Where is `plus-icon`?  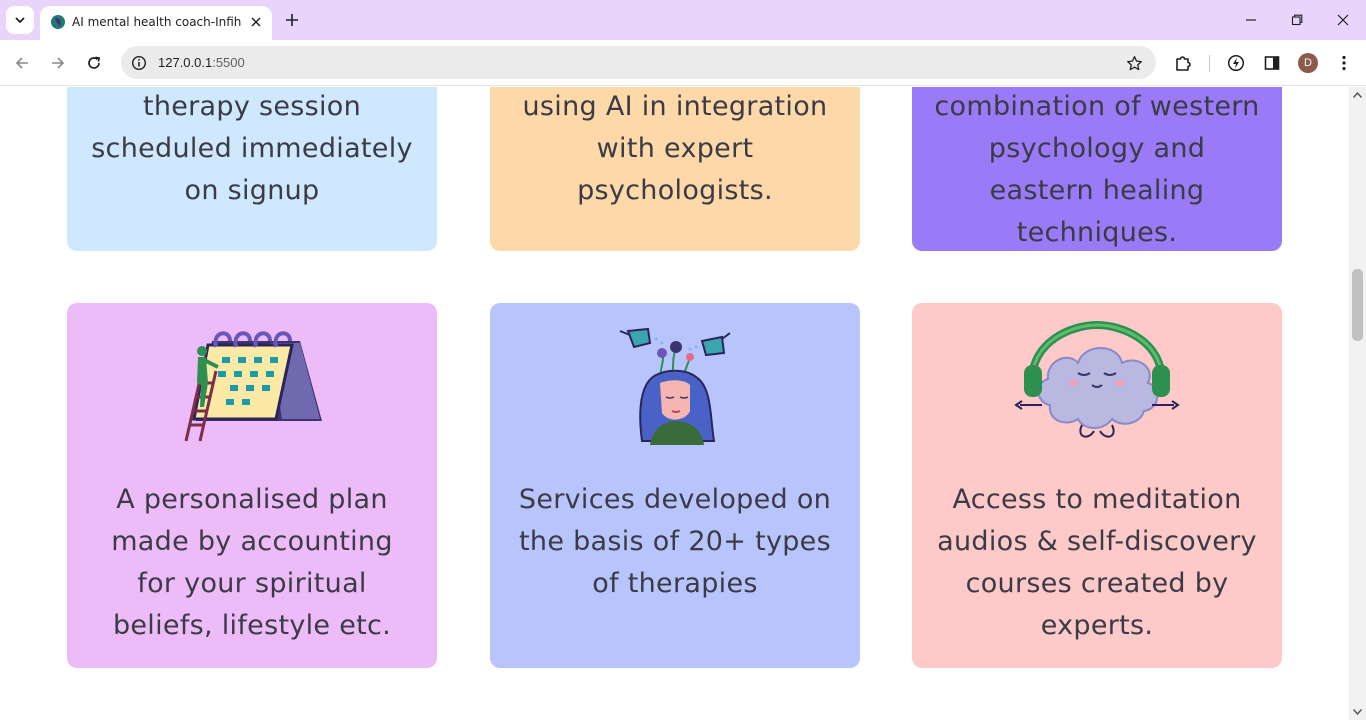
plus-icon is located at coordinates (292, 20).